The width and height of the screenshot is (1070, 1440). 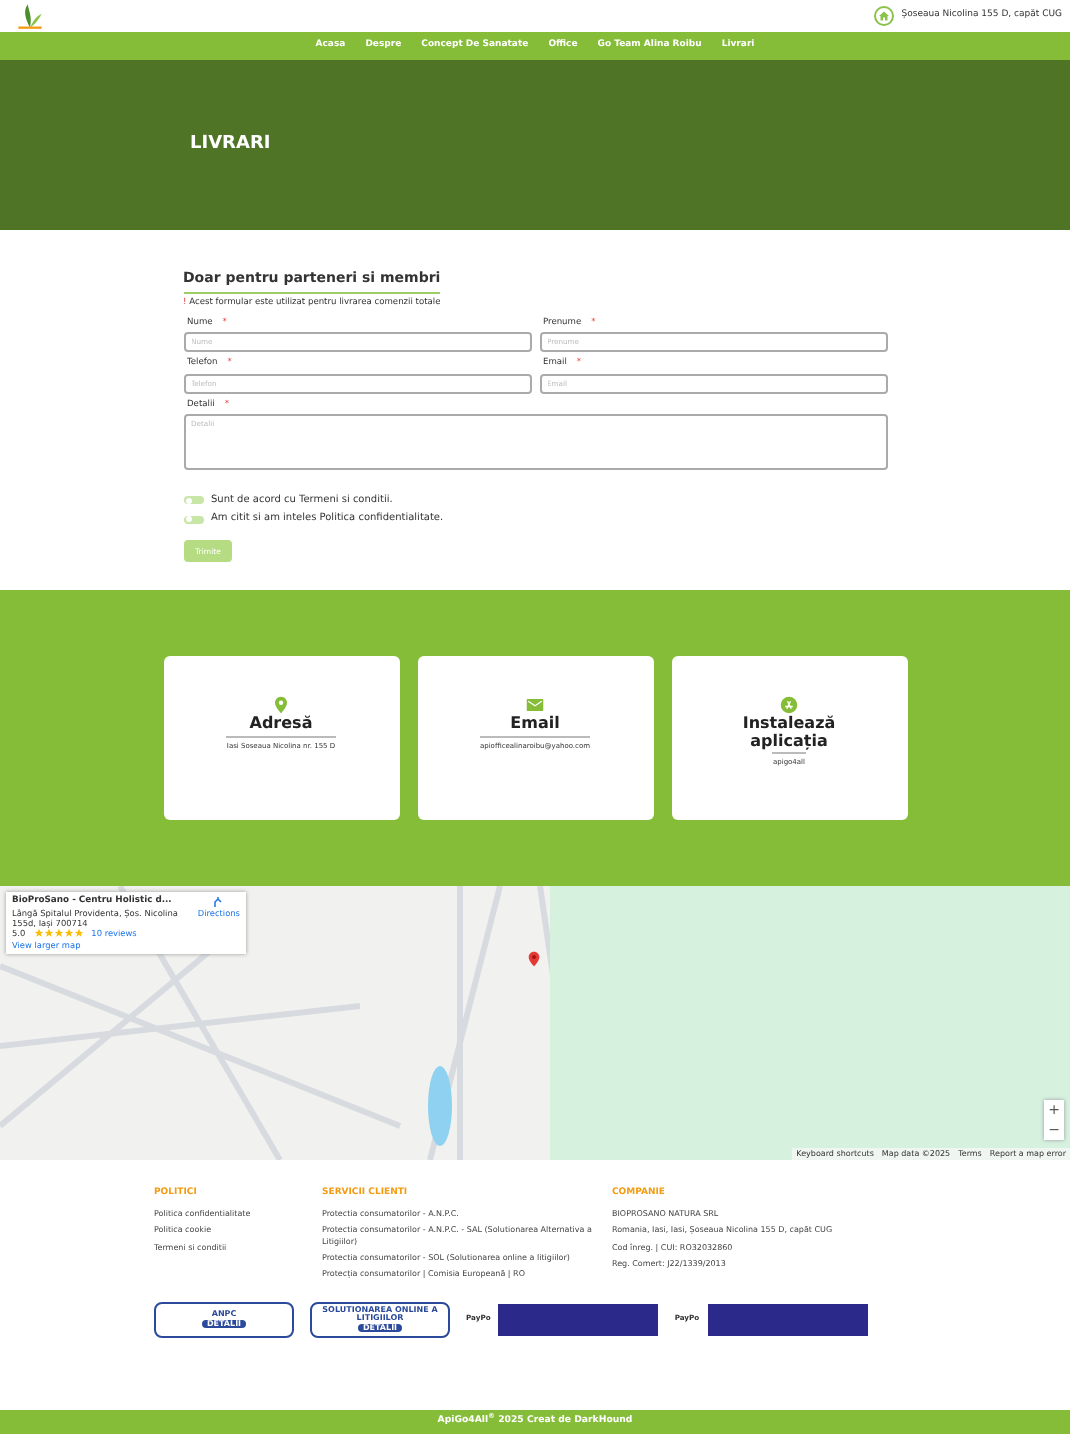 What do you see at coordinates (883, 16) in the screenshot?
I see `home-icon` at bounding box center [883, 16].